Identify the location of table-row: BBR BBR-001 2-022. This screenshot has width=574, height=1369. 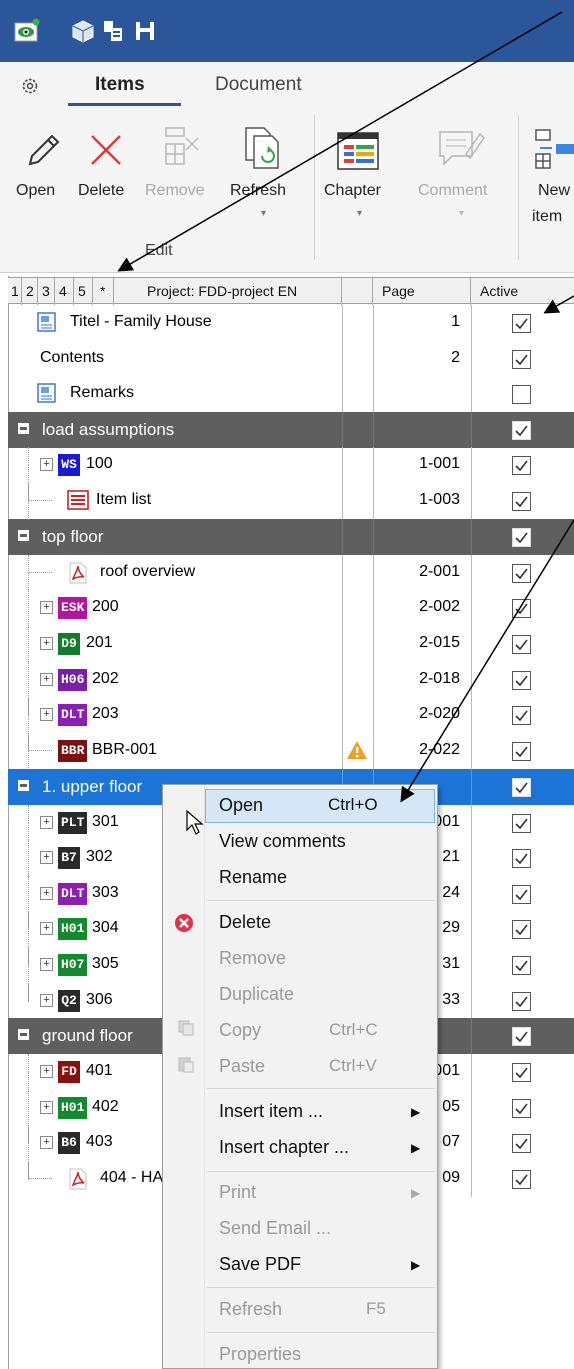
(291, 751).